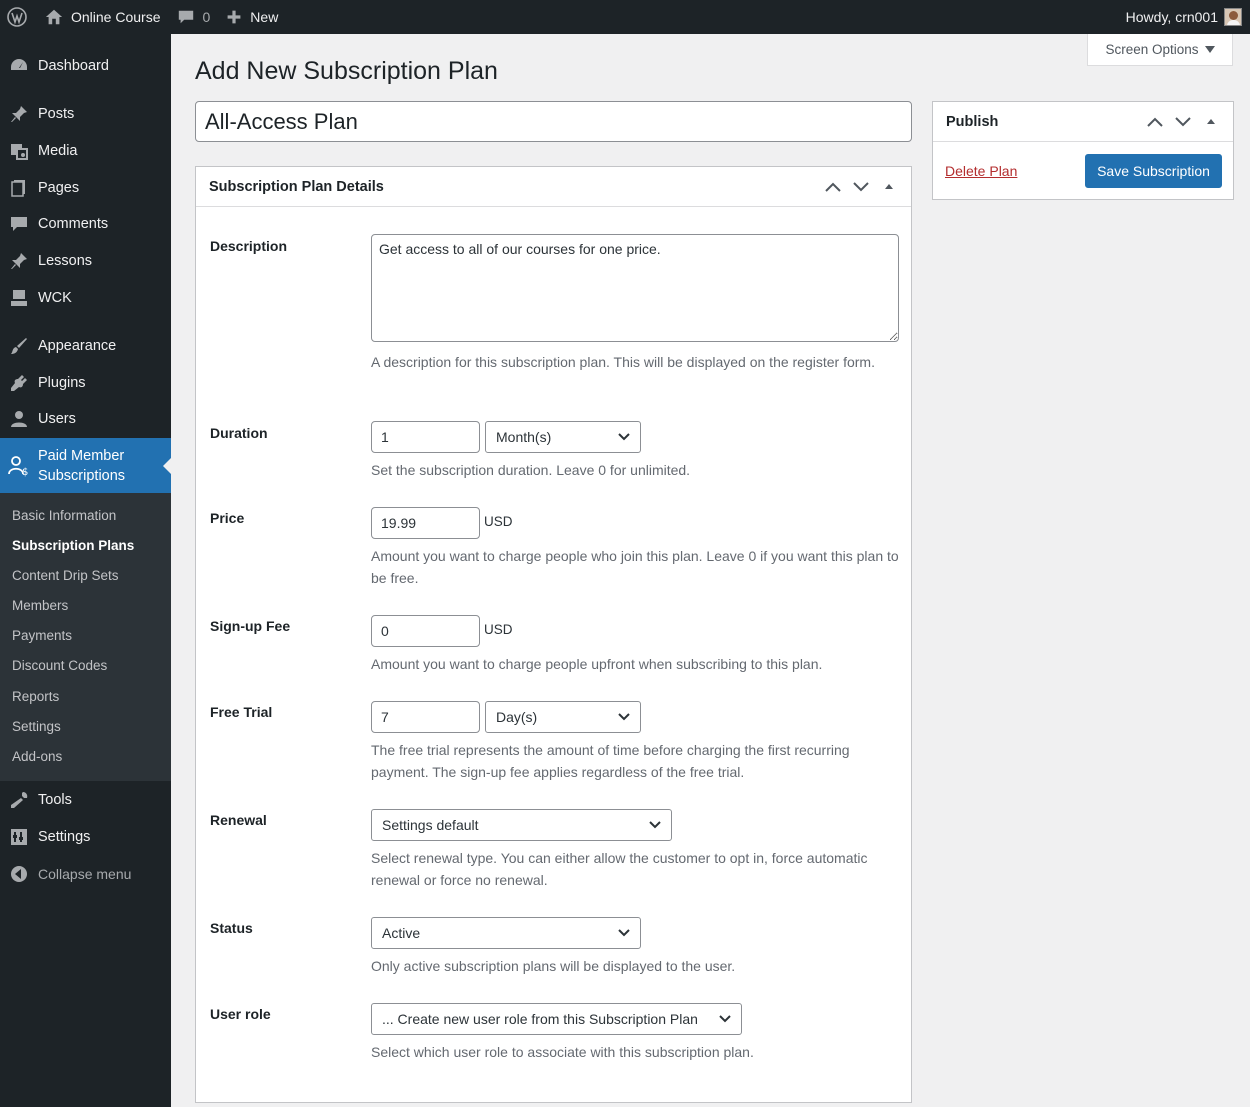 Image resolution: width=1250 pixels, height=1107 pixels. What do you see at coordinates (346, 71) in the screenshot?
I see `page-title: Add New Subscription Plan` at bounding box center [346, 71].